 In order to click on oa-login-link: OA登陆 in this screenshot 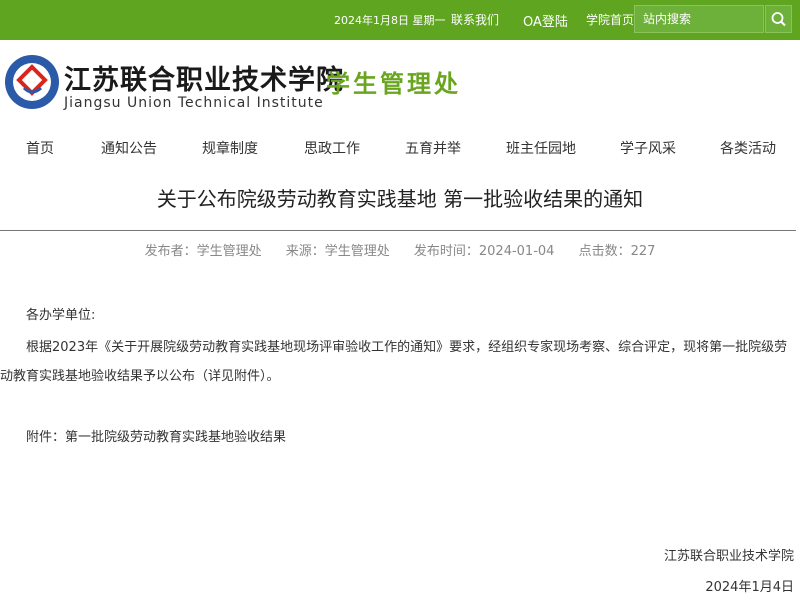, I will do `click(545, 20)`.